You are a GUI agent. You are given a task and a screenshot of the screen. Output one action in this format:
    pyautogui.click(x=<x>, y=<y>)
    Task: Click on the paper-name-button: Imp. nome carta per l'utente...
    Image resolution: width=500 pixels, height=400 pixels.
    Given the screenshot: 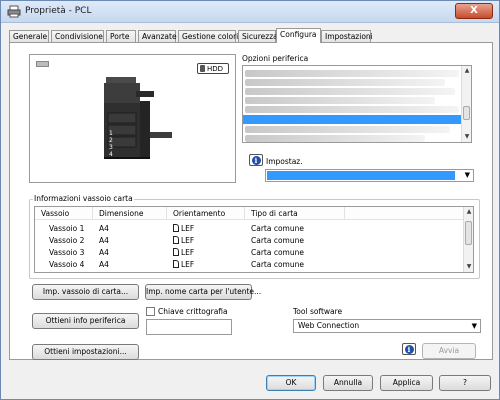 What is the action you would take?
    pyautogui.click(x=203, y=292)
    